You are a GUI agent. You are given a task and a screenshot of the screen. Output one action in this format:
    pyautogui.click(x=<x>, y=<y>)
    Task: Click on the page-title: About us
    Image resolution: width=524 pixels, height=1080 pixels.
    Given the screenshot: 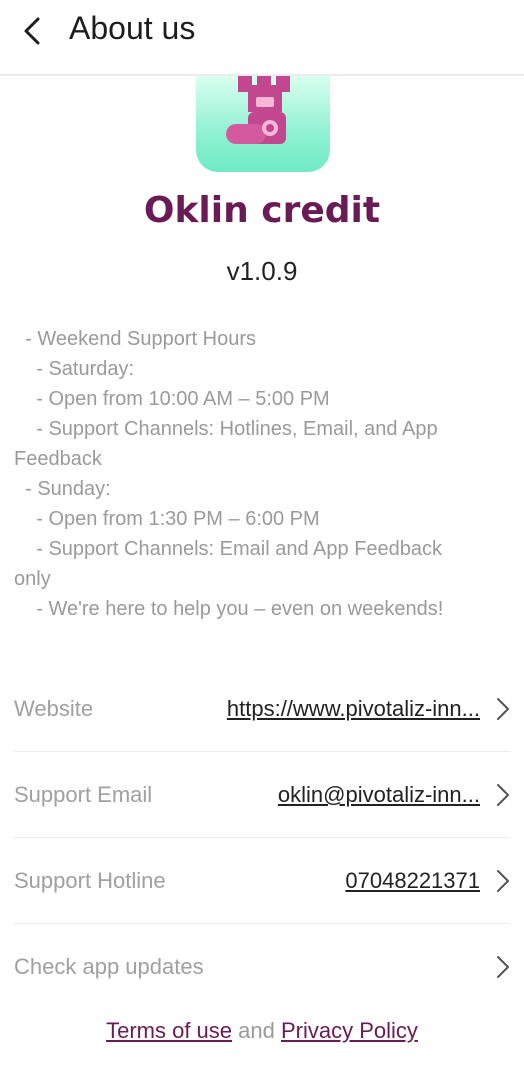 What is the action you would take?
    pyautogui.click(x=132, y=28)
    